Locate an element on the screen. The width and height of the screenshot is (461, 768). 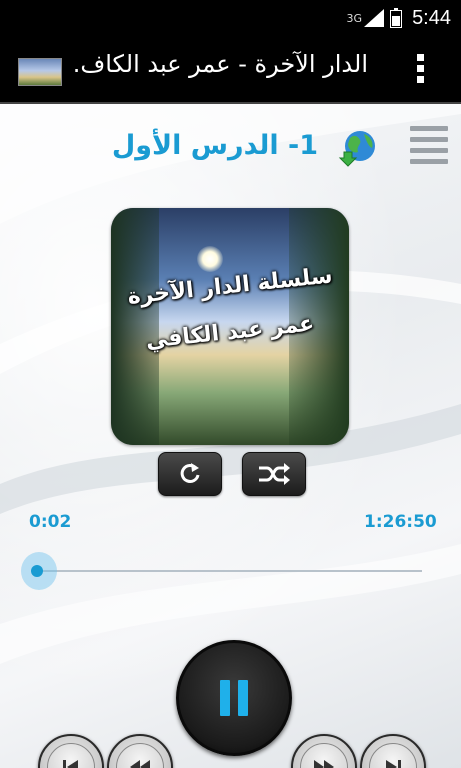
seek-bar-track is located at coordinates (230, 571).